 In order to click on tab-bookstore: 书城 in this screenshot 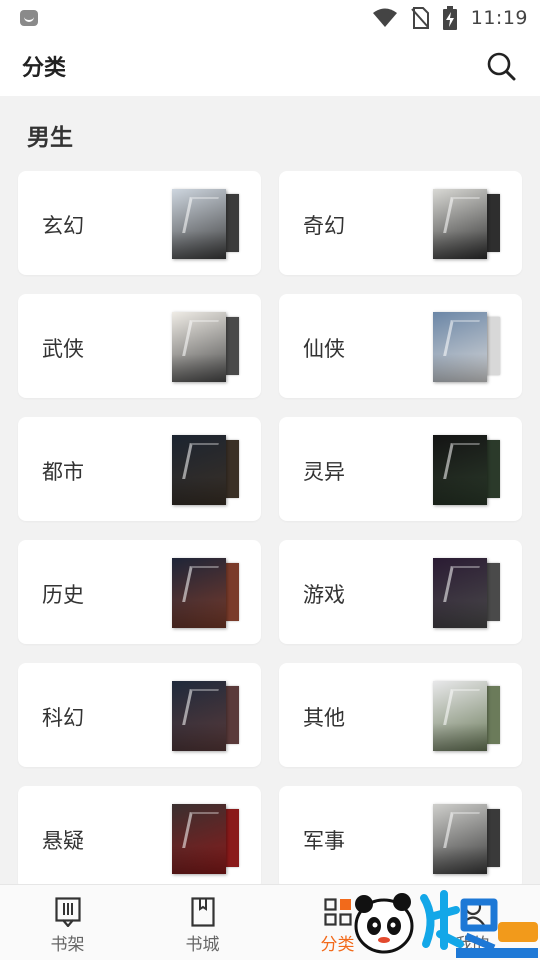, I will do `click(202, 922)`.